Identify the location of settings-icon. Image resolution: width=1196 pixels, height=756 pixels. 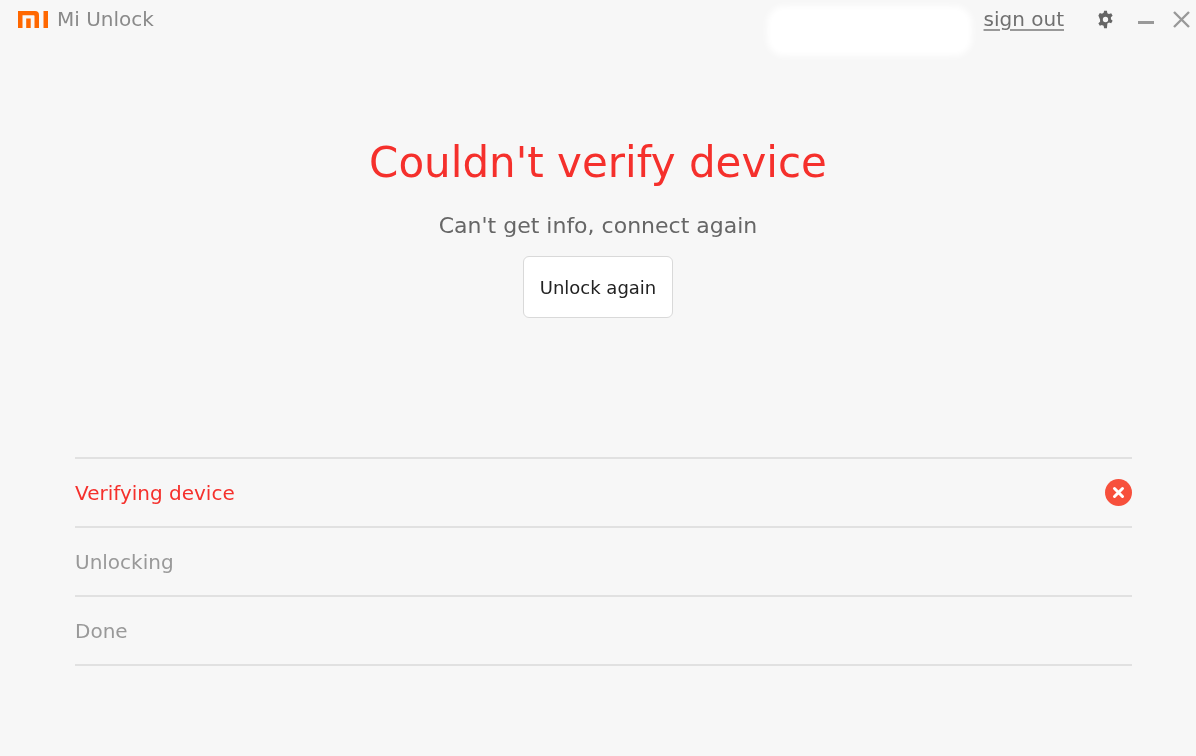
(1105, 19).